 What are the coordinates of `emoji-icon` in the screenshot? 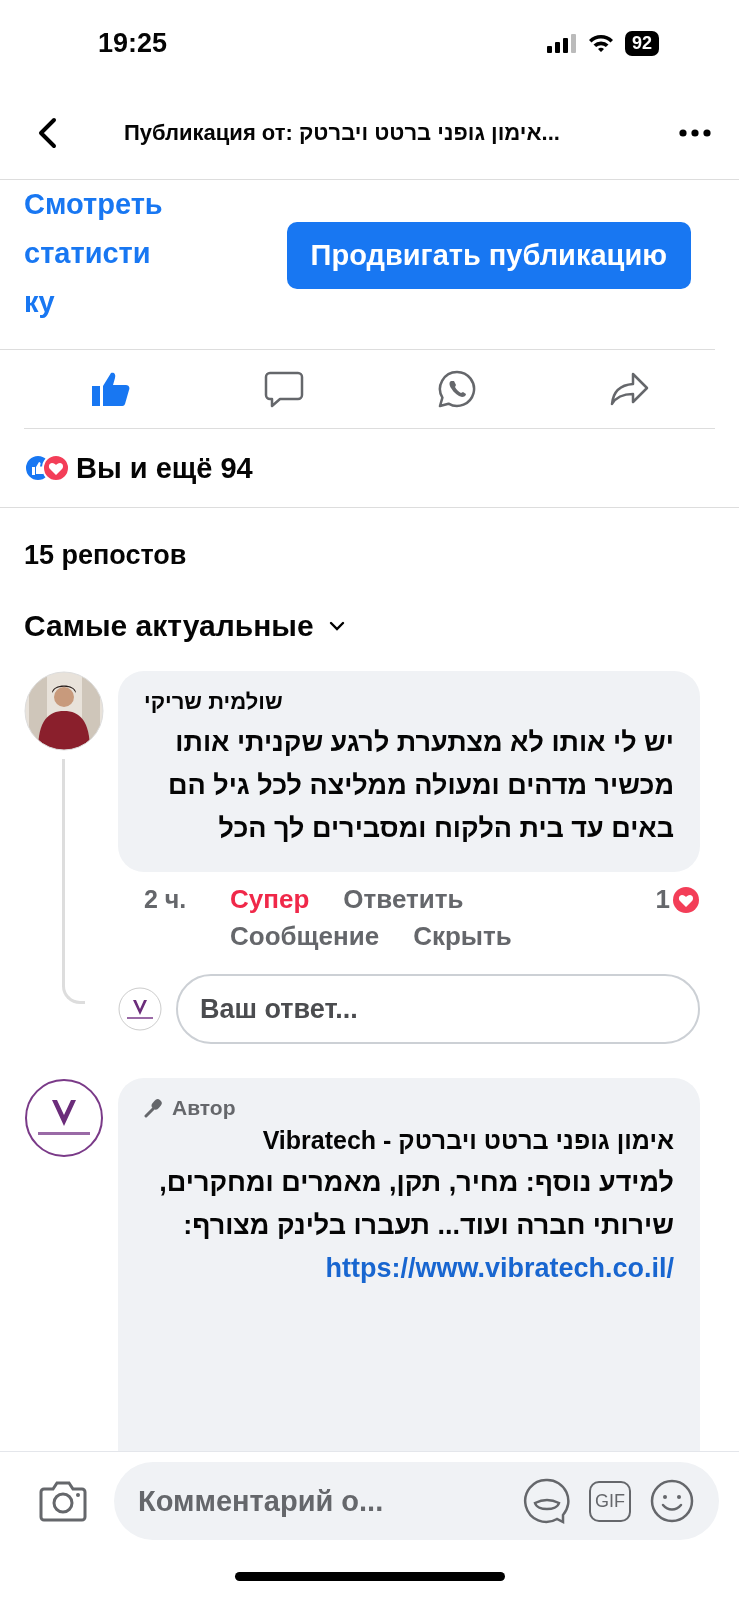 It's located at (672, 1501).